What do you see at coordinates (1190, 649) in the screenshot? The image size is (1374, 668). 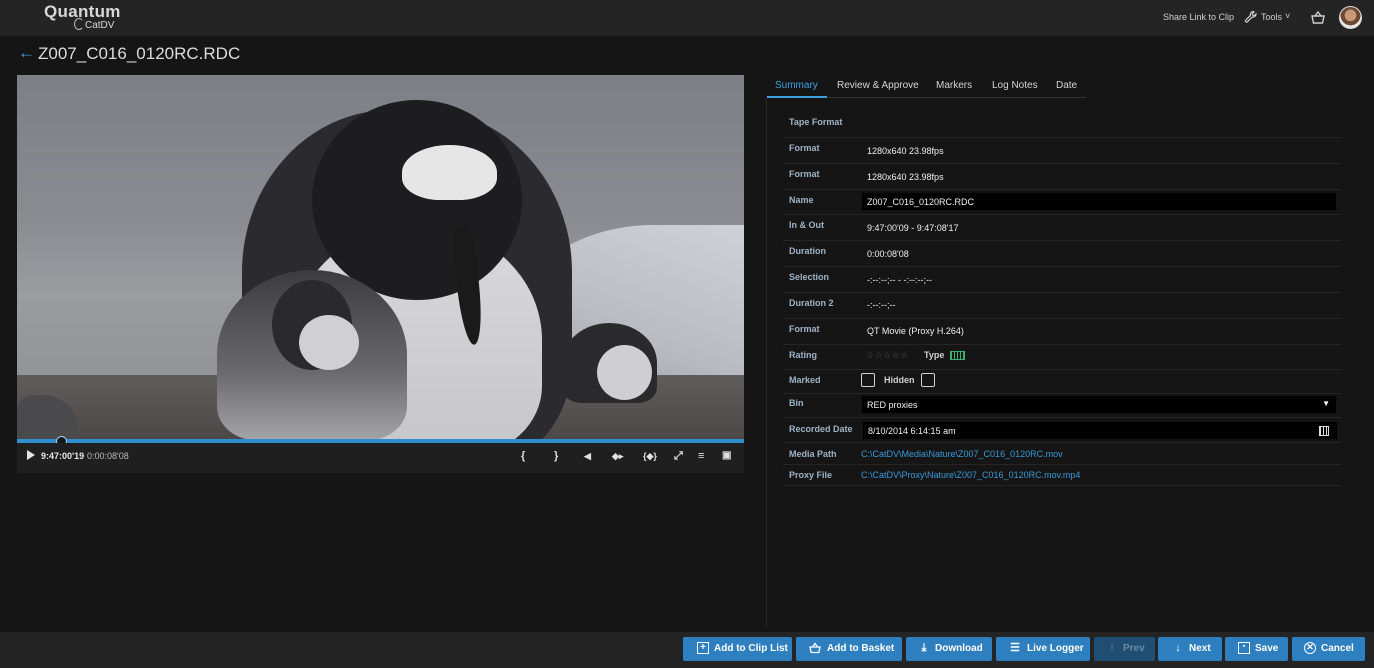 I see `next-button: ↓ Next` at bounding box center [1190, 649].